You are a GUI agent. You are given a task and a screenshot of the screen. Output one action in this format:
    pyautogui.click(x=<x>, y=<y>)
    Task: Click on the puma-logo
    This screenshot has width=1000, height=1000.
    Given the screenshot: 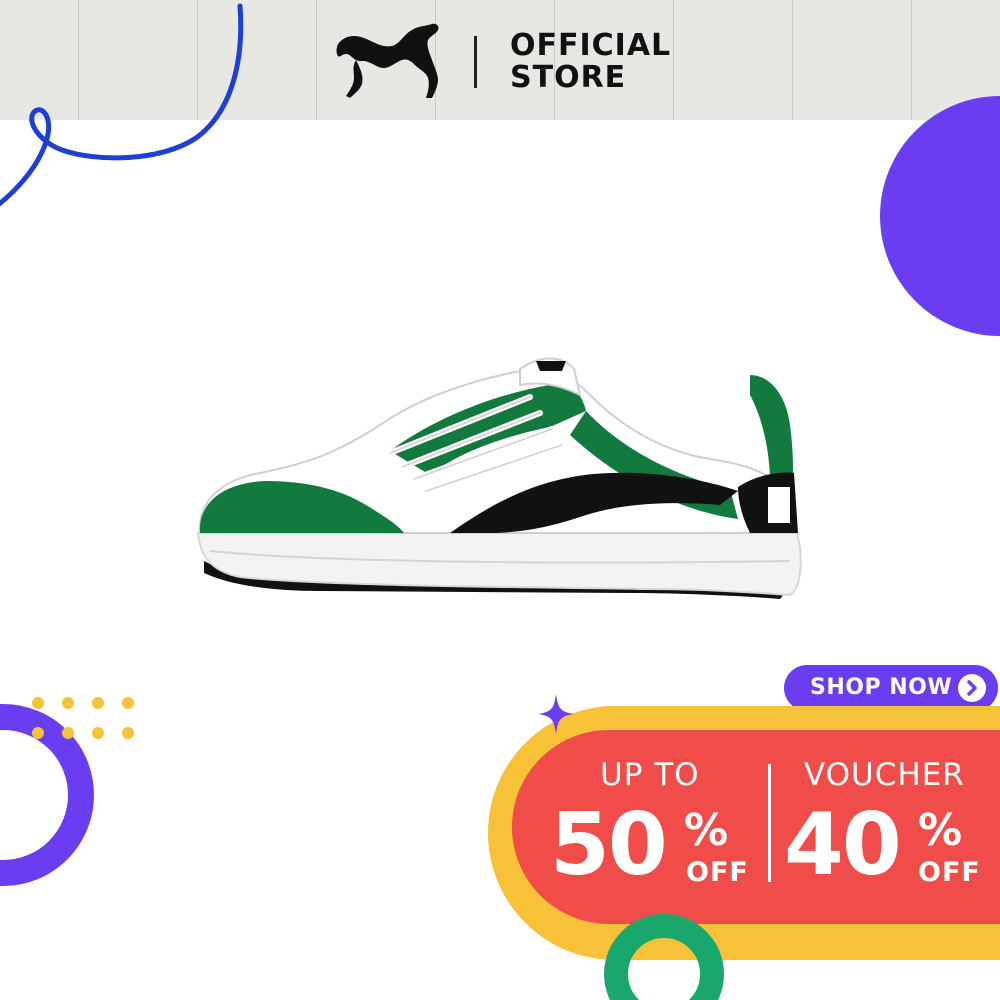 What is the action you would take?
    pyautogui.click(x=390, y=60)
    